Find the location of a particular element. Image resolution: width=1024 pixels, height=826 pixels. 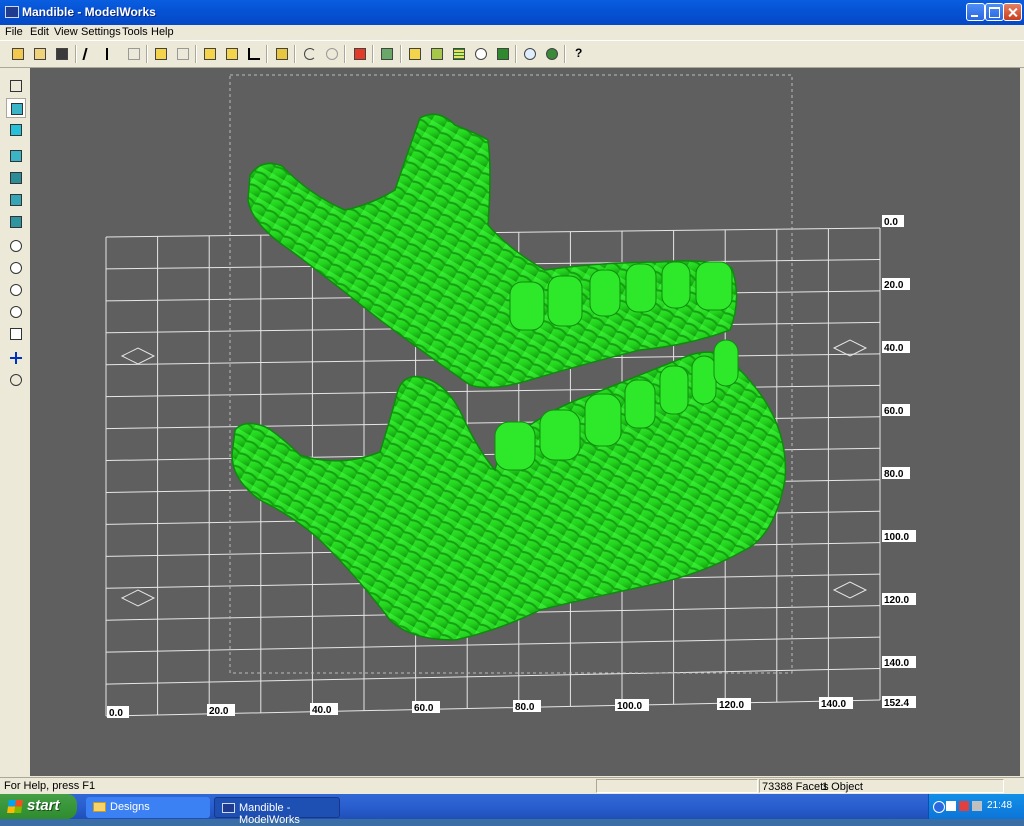

task-label: Mandible - ModelWorks is located at coordinates (269, 814).